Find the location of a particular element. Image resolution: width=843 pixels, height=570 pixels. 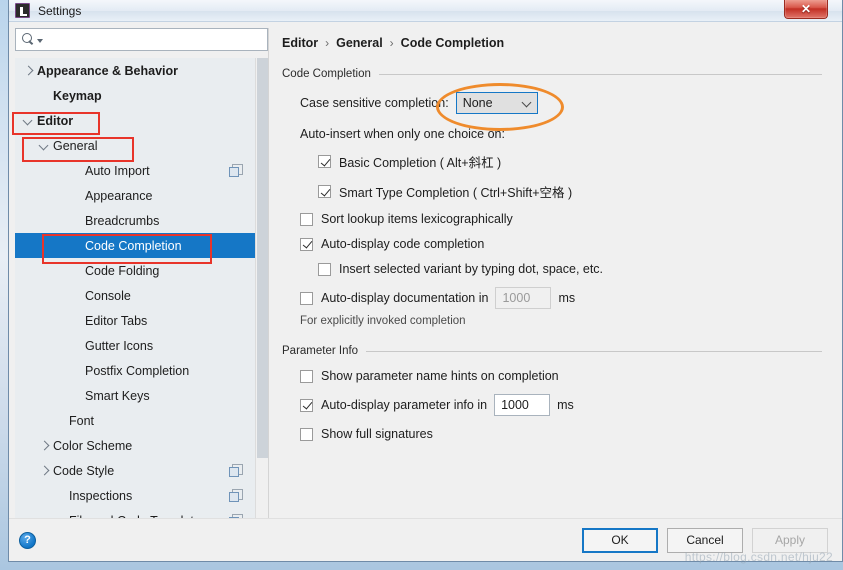

sidebar-item-code-completion: Code Completion is located at coordinates (135, 245).